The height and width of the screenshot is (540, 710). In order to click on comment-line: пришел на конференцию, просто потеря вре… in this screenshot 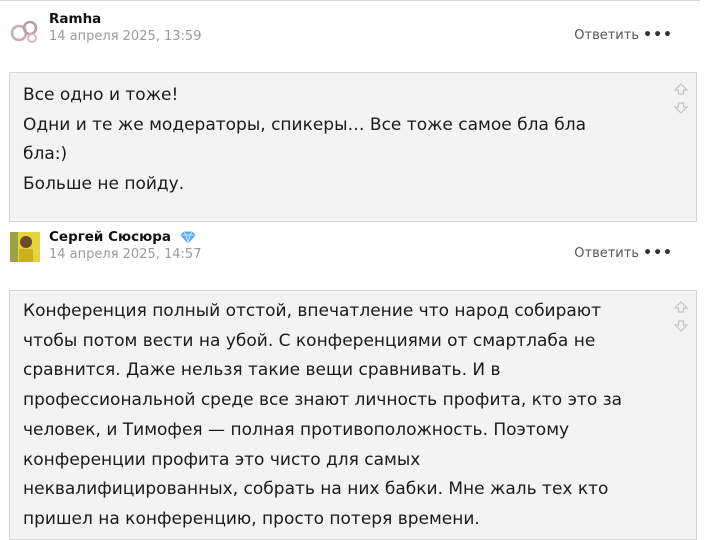, I will do `click(251, 518)`.